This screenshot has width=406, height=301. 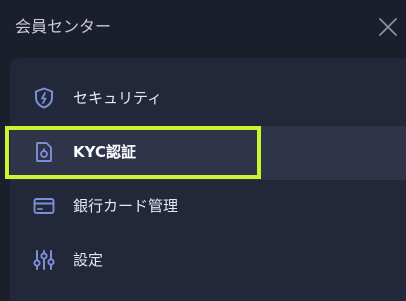 I want to click on menu-item-label: セキュリティ, so click(x=118, y=98).